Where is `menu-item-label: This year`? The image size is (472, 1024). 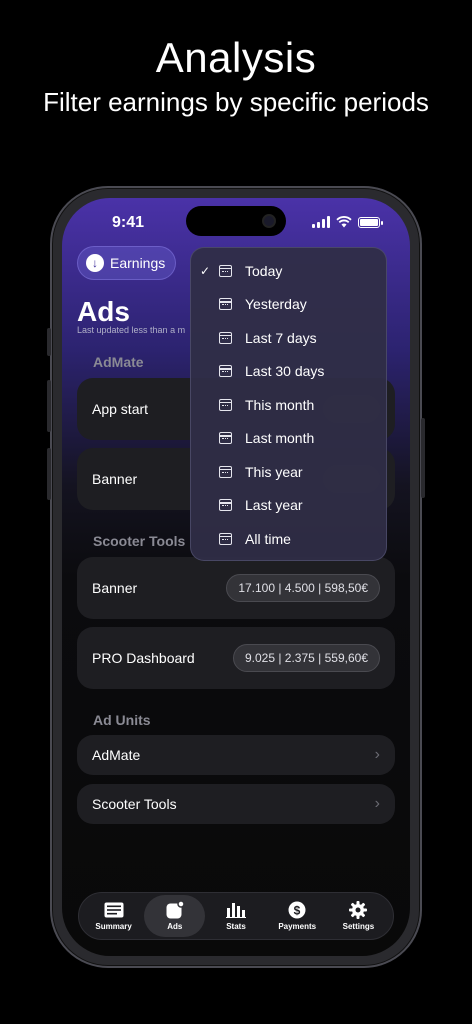 menu-item-label: This year is located at coordinates (274, 471).